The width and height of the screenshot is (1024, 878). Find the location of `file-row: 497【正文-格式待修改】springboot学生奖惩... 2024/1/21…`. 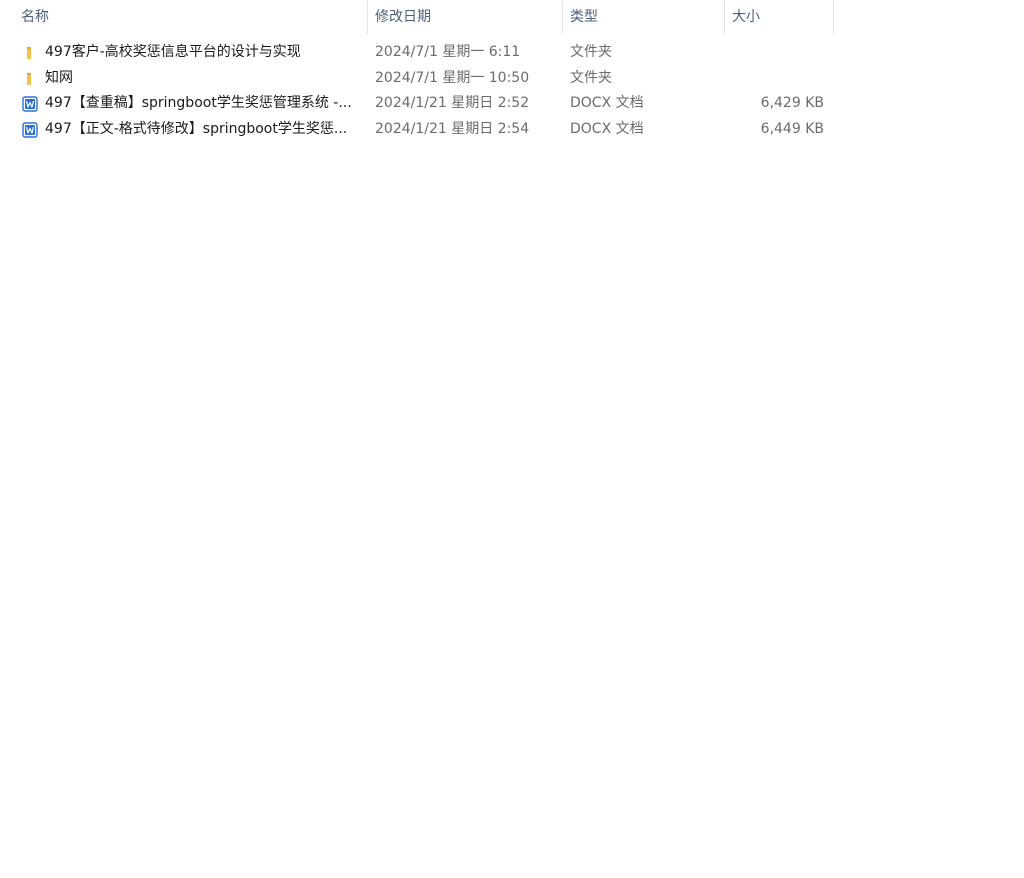

file-row: 497【正文-格式待修改】springboot学生奖惩... 2024/1/21… is located at coordinates (417, 130).